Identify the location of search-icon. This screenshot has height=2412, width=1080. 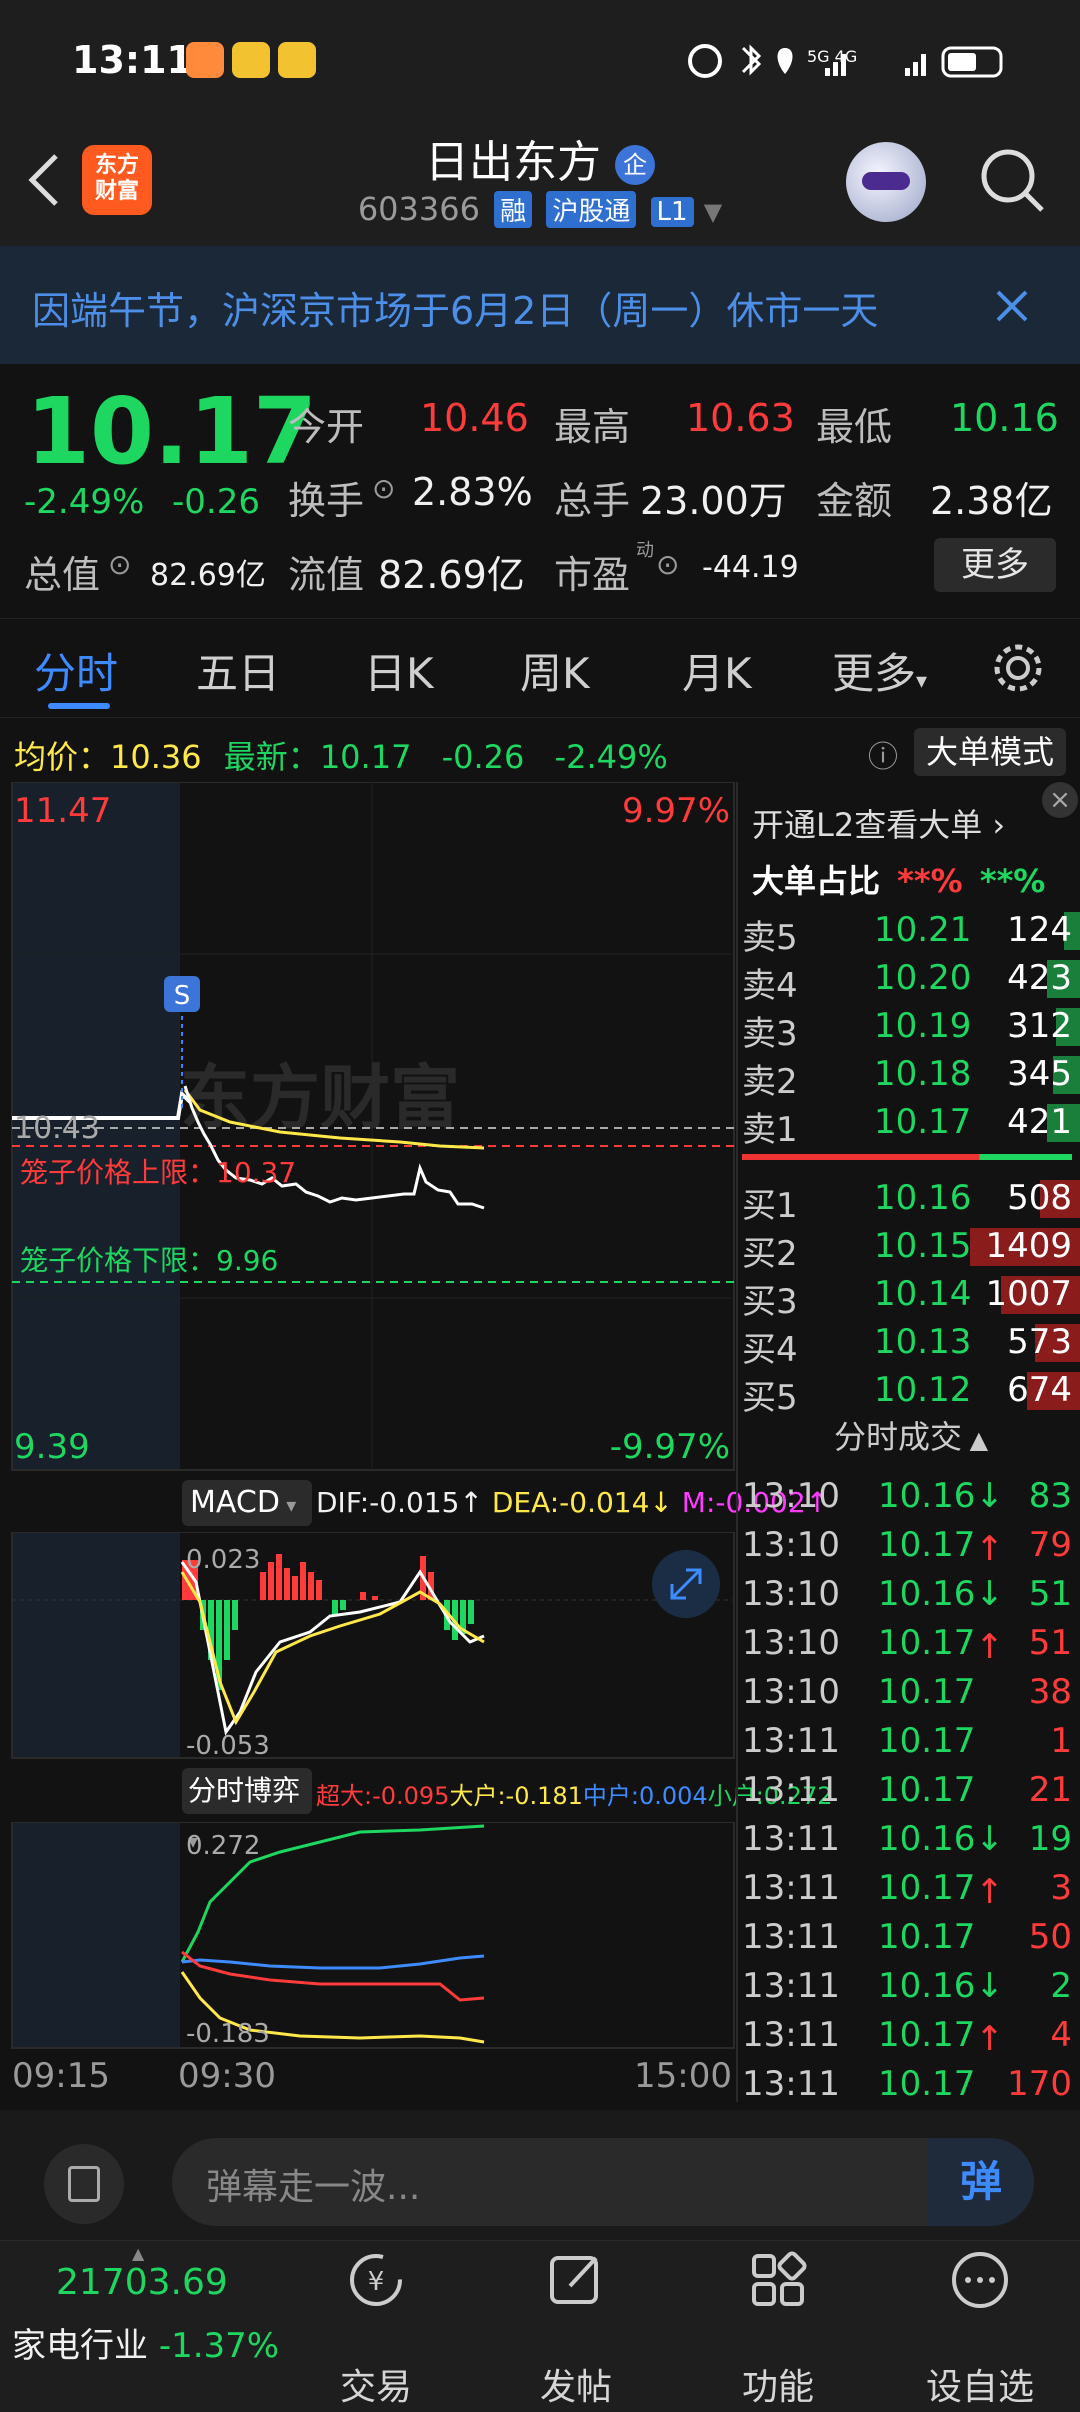
(1013, 181).